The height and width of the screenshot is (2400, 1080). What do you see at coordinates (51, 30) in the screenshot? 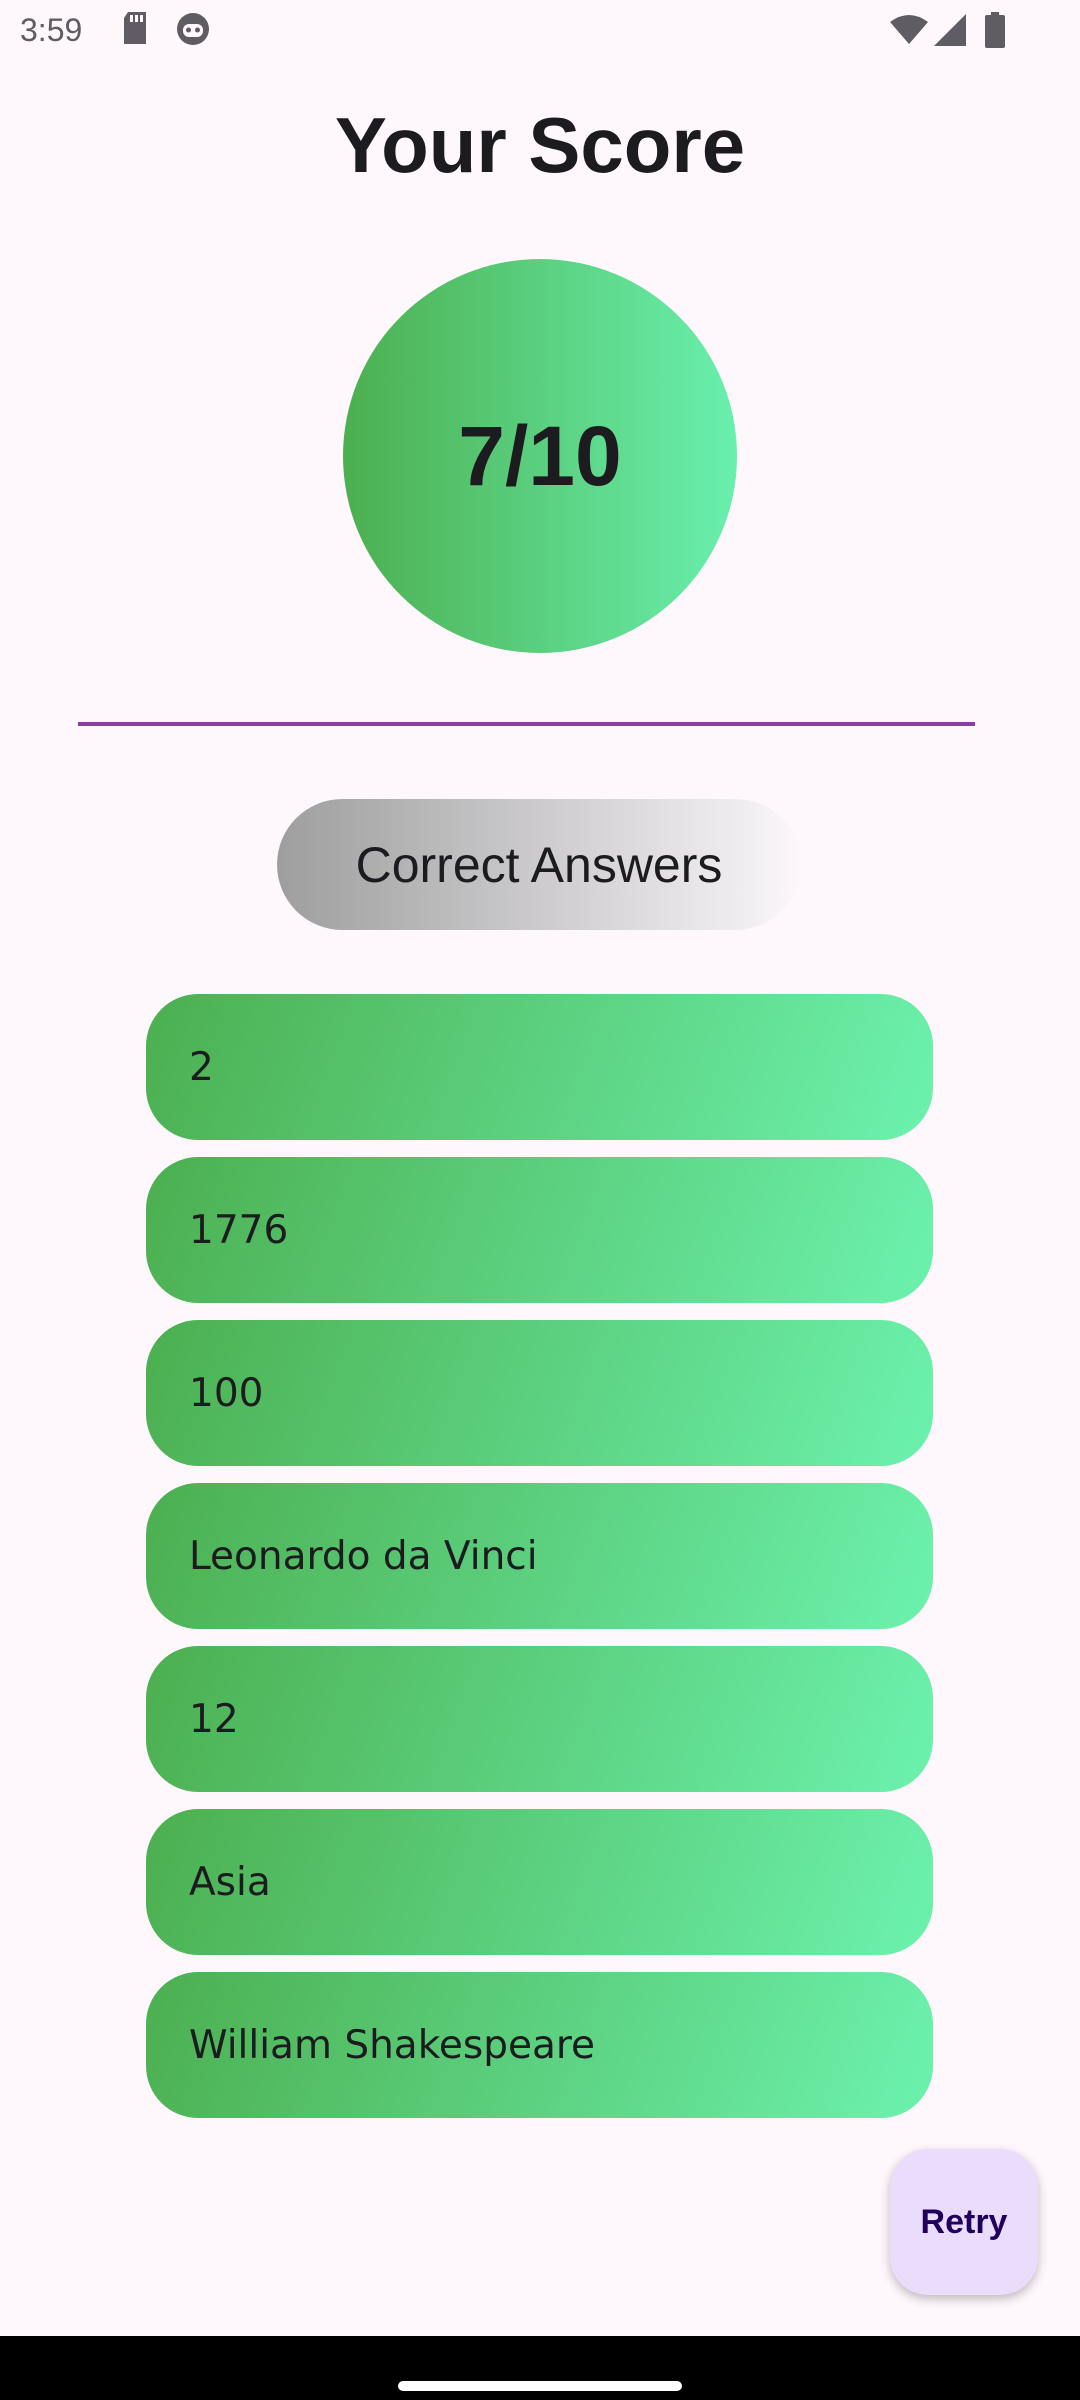
I see `status-time: 3:59` at bounding box center [51, 30].